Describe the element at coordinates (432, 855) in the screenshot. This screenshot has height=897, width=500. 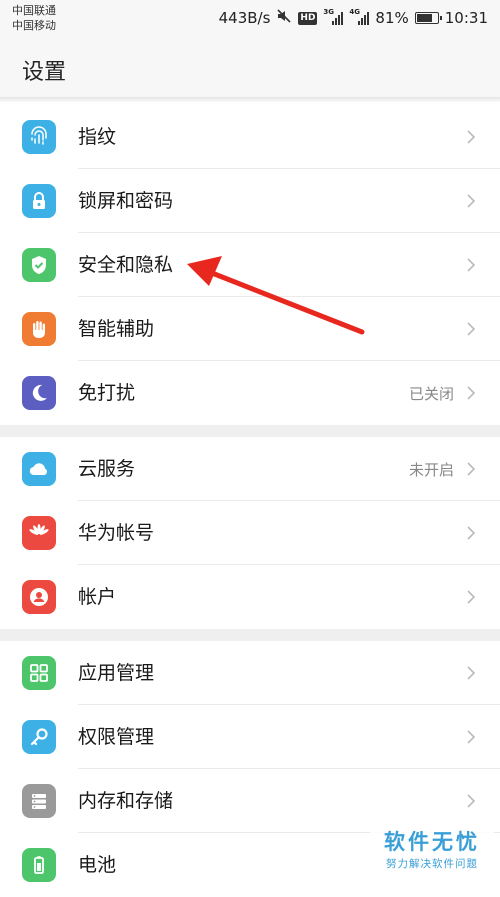
I see `watermark-logo: 软件无忧 努力解决软件问题` at that location.